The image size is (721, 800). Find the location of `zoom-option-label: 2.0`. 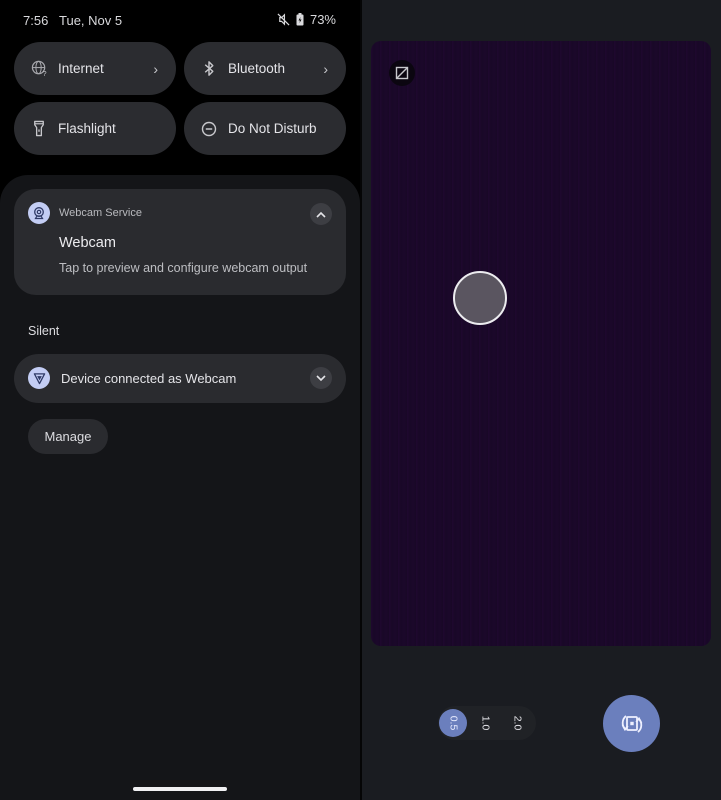

zoom-option-label: 2.0 is located at coordinates (516, 723).